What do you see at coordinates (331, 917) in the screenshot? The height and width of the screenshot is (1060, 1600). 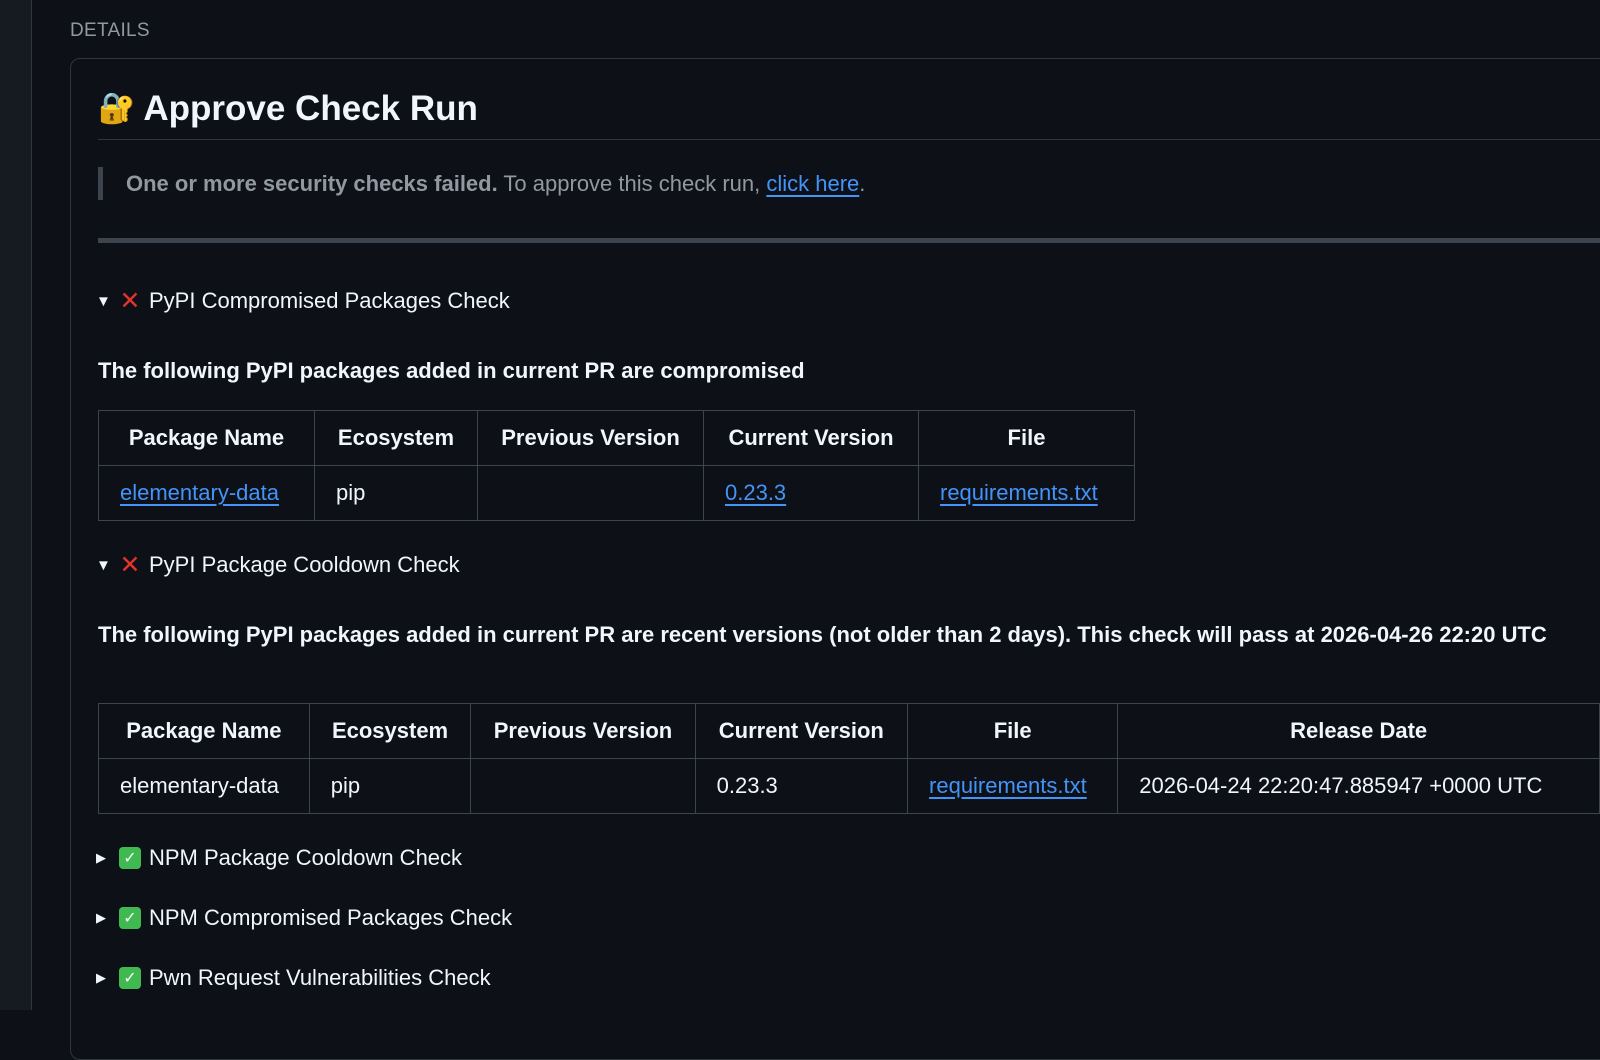 I see `check-label: NPM Compromised Packages Check` at bounding box center [331, 917].